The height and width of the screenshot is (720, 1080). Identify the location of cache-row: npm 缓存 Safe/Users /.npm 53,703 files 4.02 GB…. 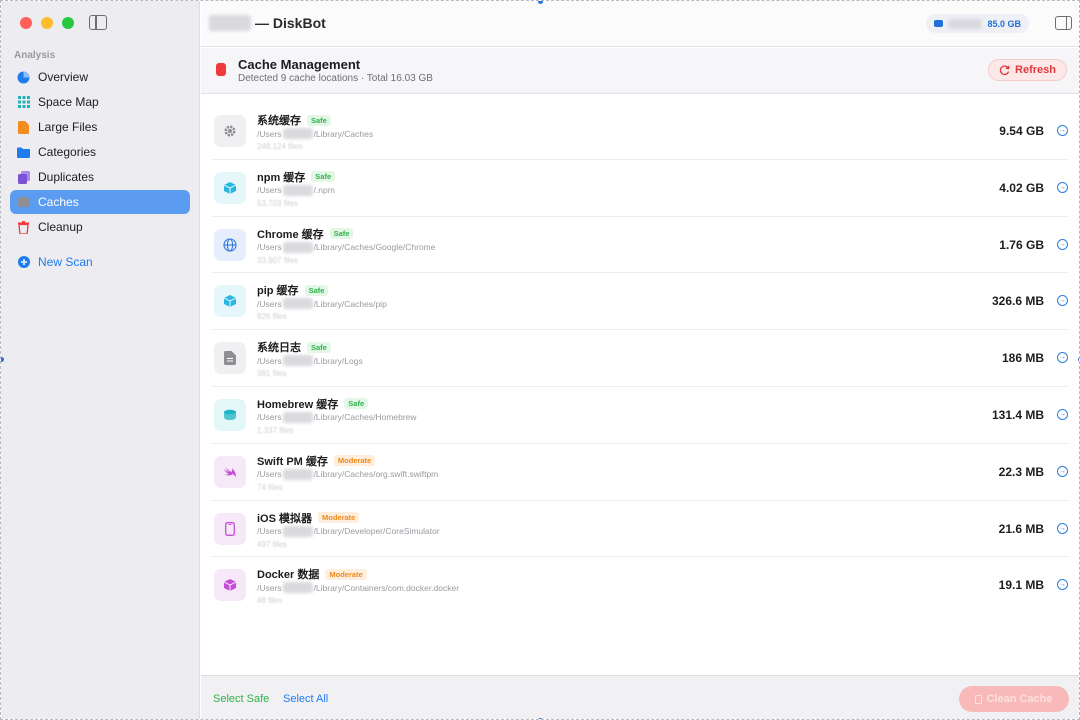
(640, 188).